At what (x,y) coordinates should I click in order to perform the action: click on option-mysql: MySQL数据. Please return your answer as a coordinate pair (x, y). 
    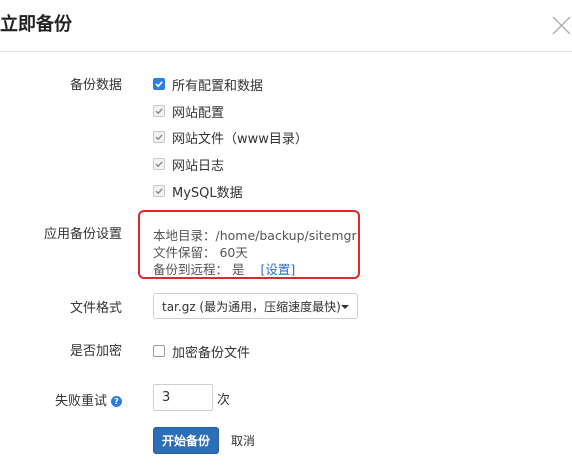
    Looking at the image, I should click on (198, 191).